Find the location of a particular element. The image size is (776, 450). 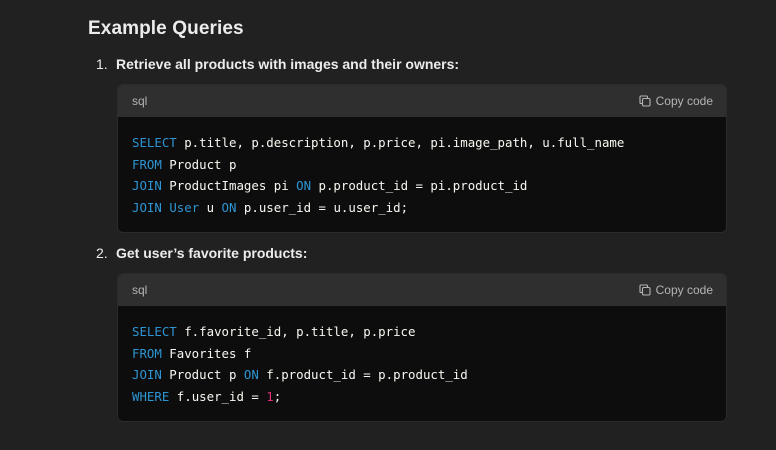

code-token: p.user_id = u.user_id; is located at coordinates (322, 208).